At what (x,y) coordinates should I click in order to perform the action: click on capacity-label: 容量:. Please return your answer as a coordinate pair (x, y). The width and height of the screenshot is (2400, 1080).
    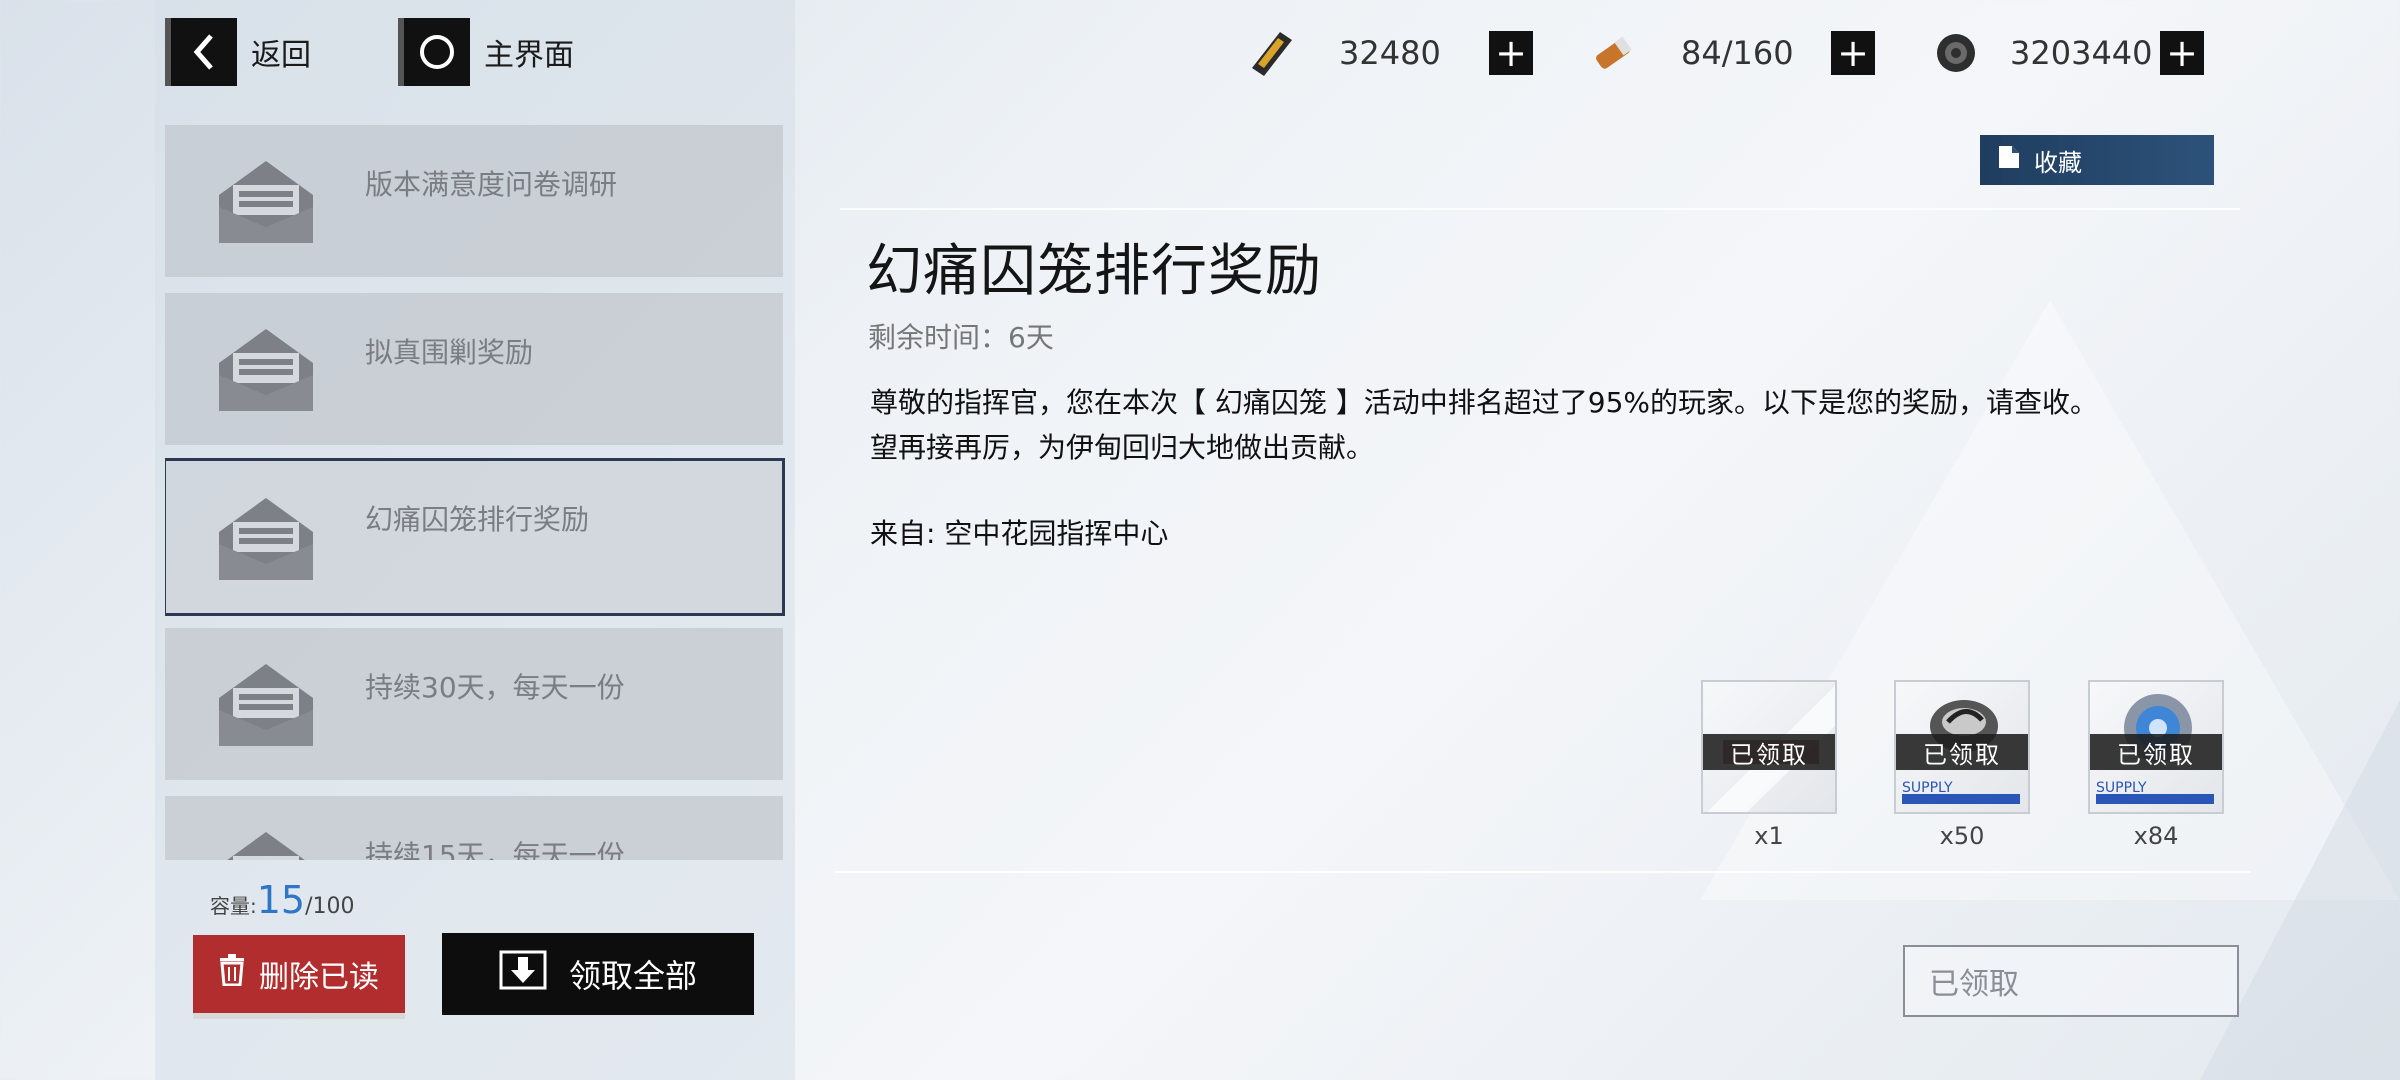
    Looking at the image, I should click on (233, 906).